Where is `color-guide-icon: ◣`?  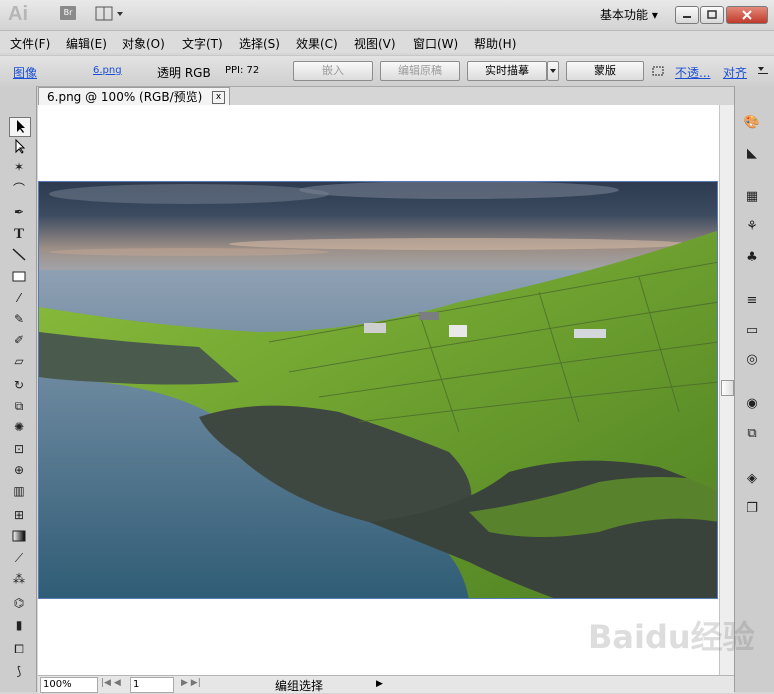
color-guide-icon: ◣ is located at coordinates (752, 154).